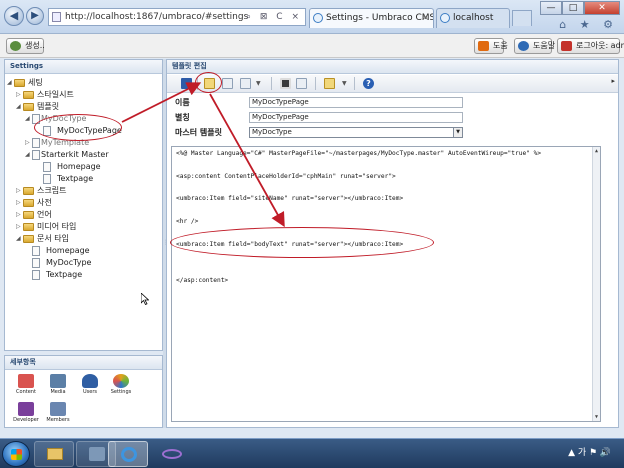 The image size is (624, 468). Describe the element at coordinates (157, 17) in the screenshot. I see `address-text: http://localhost:1867/umbraco/#settings` at that location.